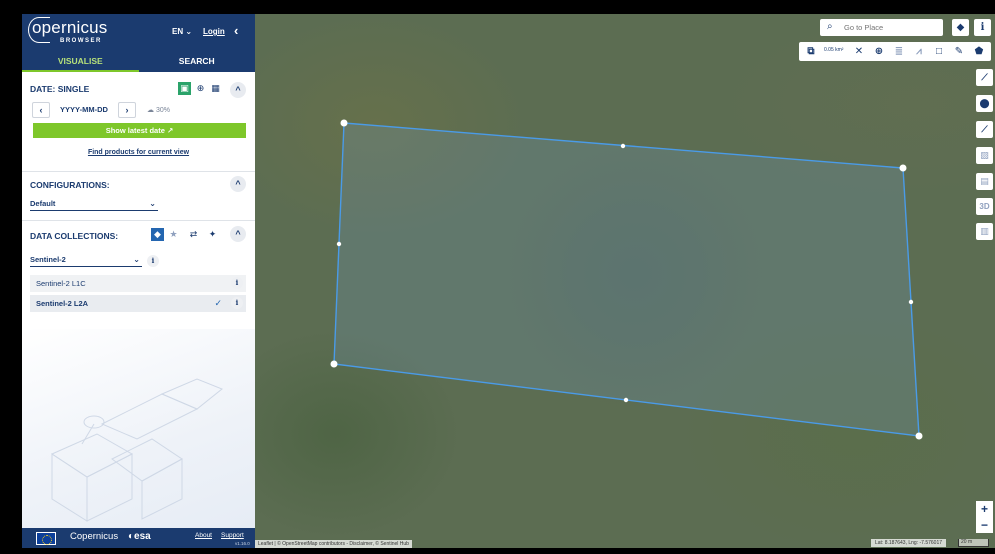 The width and height of the screenshot is (995, 554). I want to click on star-icon: ★, so click(173, 234).